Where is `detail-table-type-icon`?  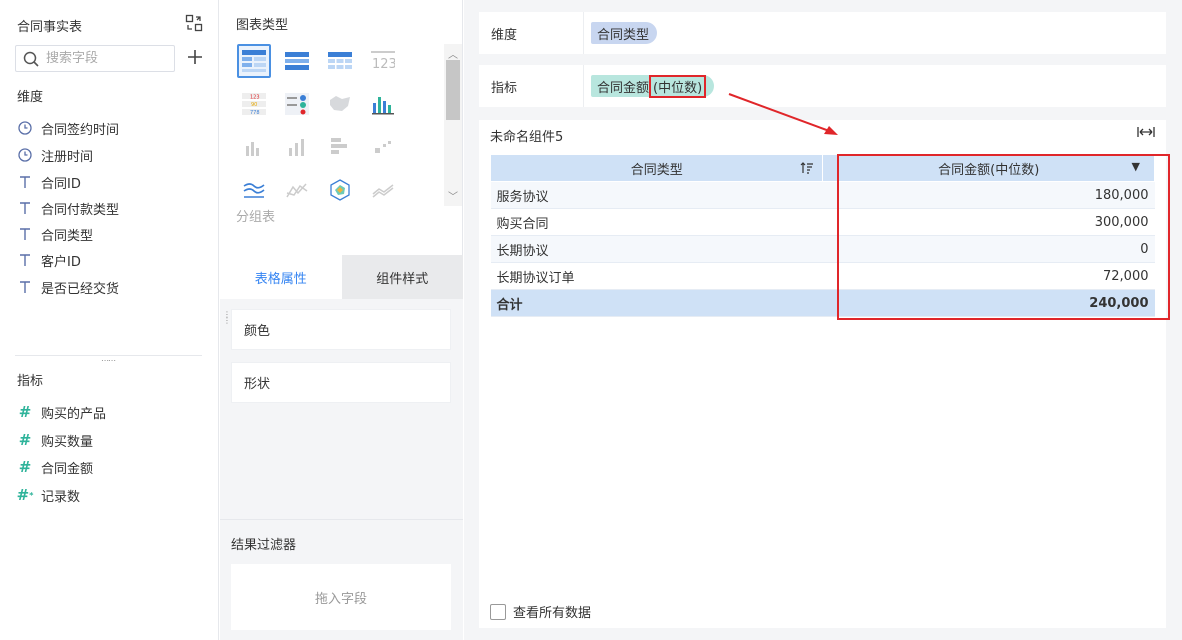 detail-table-type-icon is located at coordinates (340, 61).